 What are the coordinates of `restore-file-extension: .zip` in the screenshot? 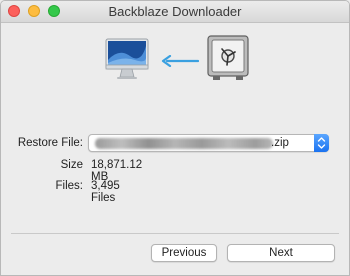 It's located at (280, 143).